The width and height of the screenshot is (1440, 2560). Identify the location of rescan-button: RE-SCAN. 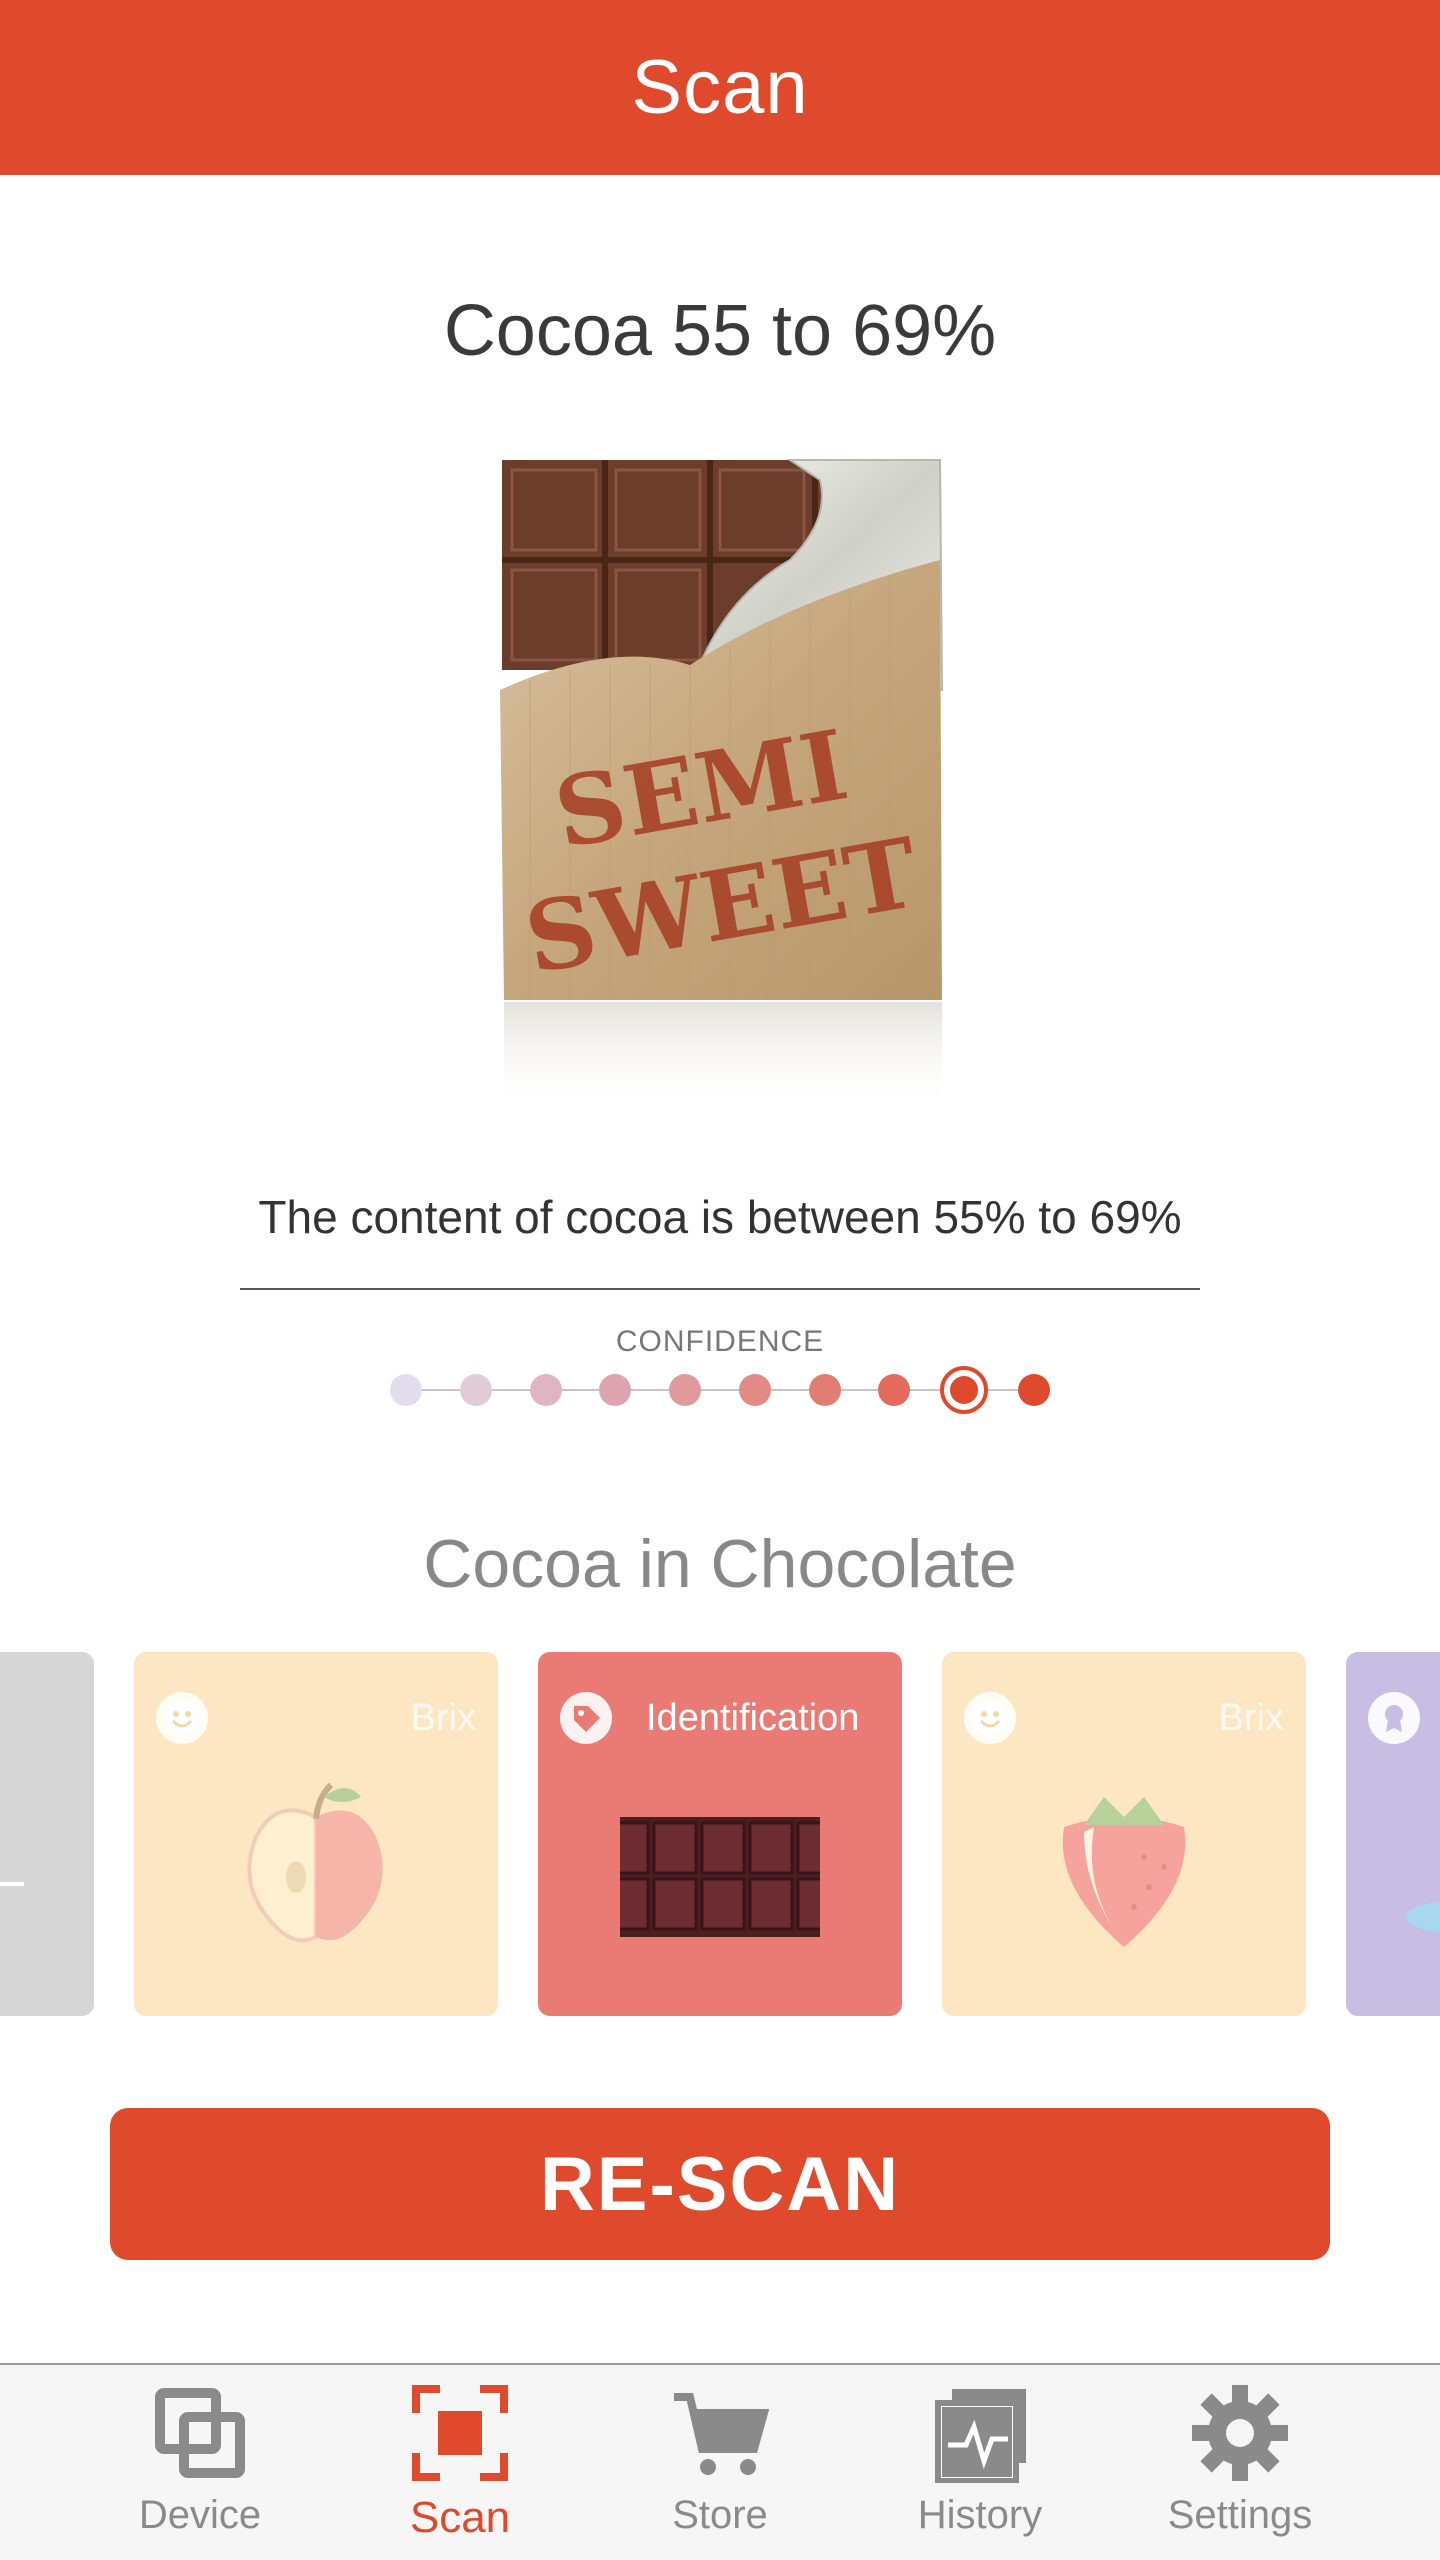
(720, 2184).